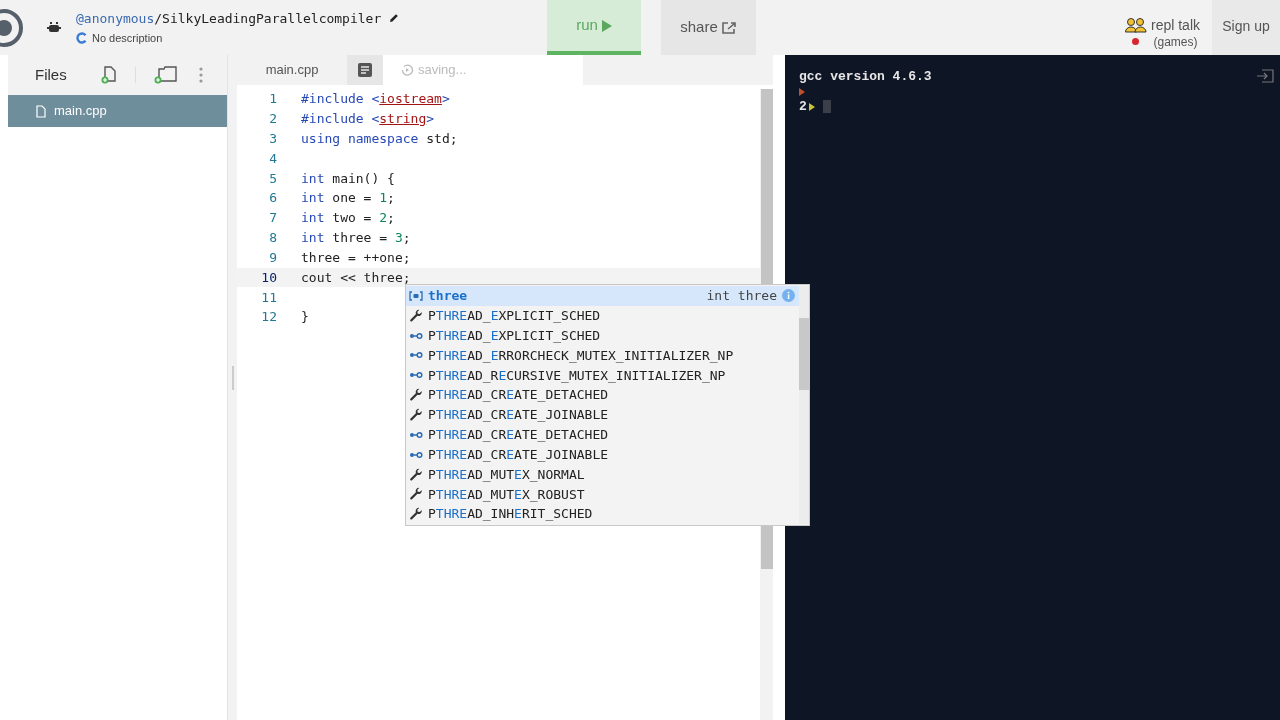 The height and width of the screenshot is (720, 1280). Describe the element at coordinates (356, 257) in the screenshot. I see `code-line: three = ++one;` at that location.